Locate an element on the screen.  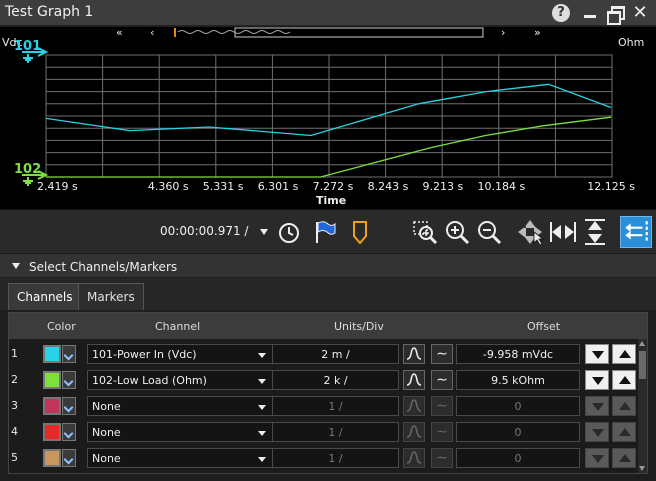
fit-horizontal-icon is located at coordinates (563, 232).